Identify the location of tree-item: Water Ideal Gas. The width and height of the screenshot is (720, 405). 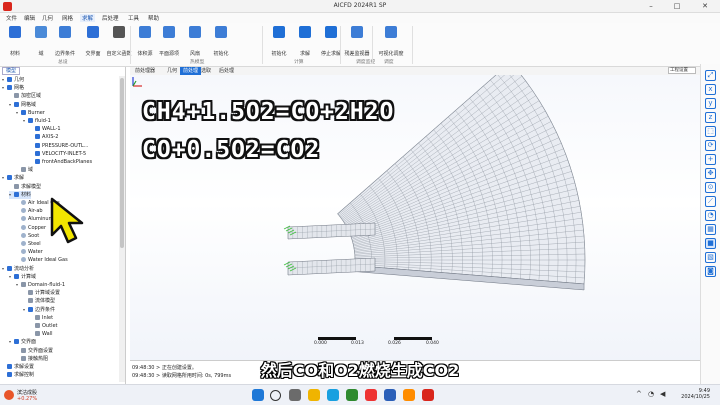
(42, 260).